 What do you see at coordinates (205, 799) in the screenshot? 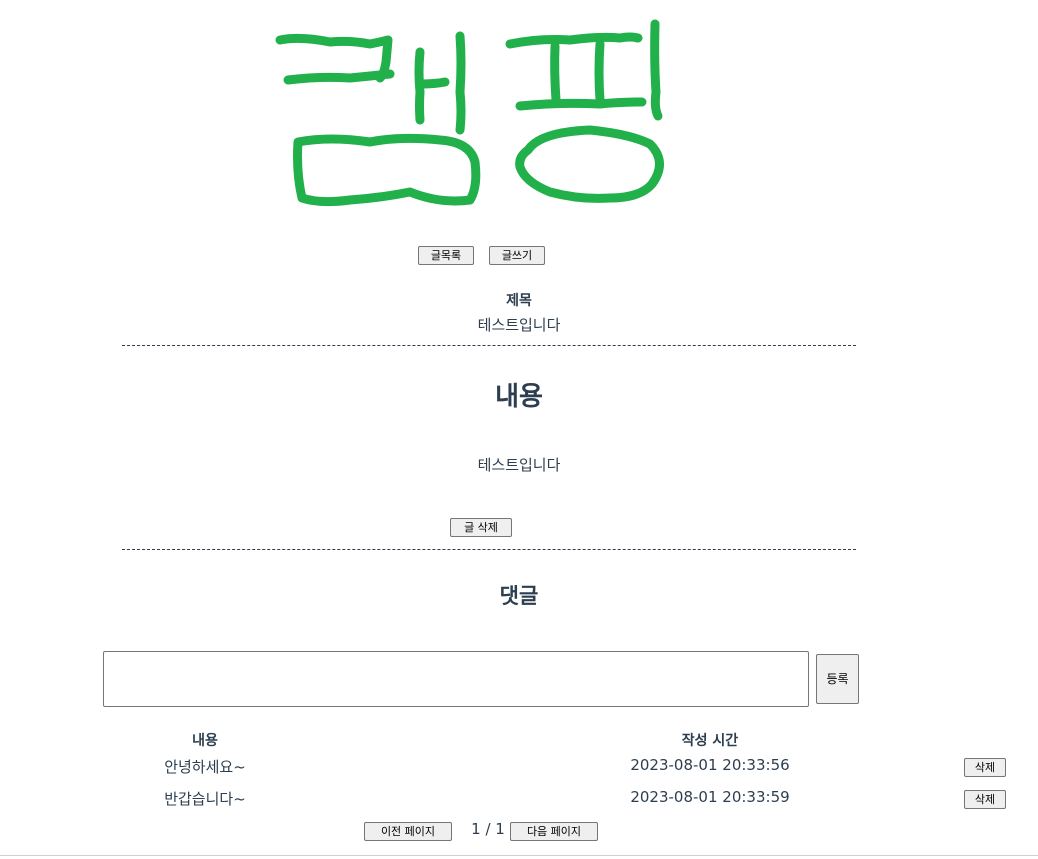
I see `comment-content: 반갑습니다~` at bounding box center [205, 799].